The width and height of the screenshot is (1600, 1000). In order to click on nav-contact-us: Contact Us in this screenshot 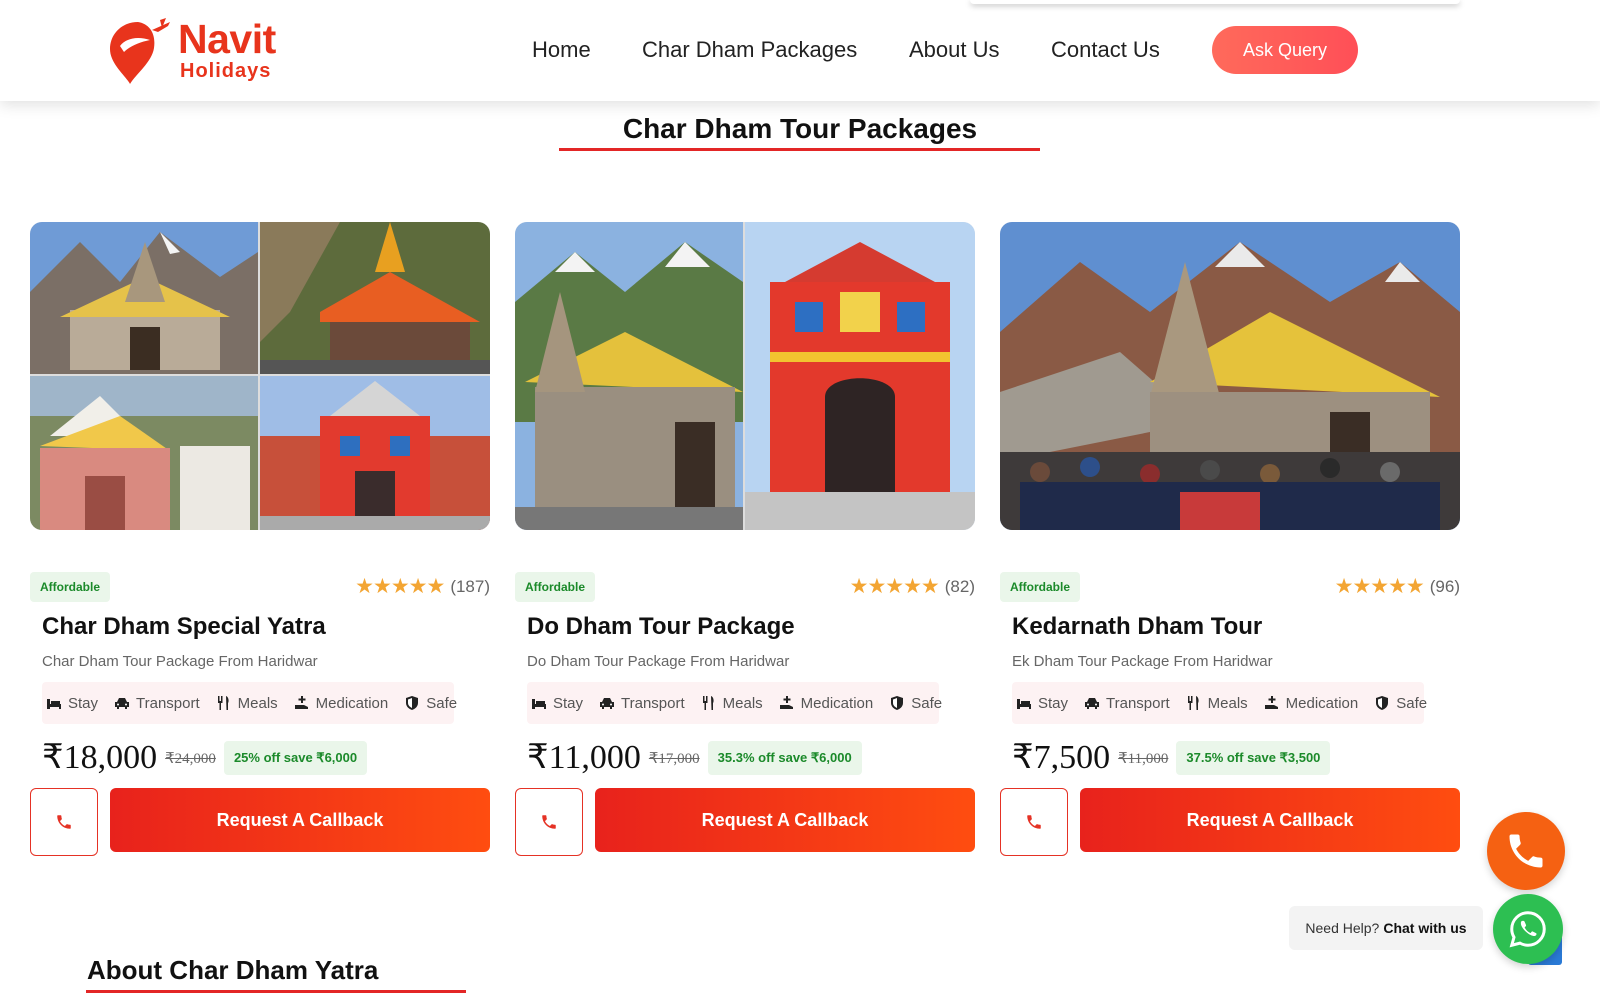, I will do `click(1105, 50)`.